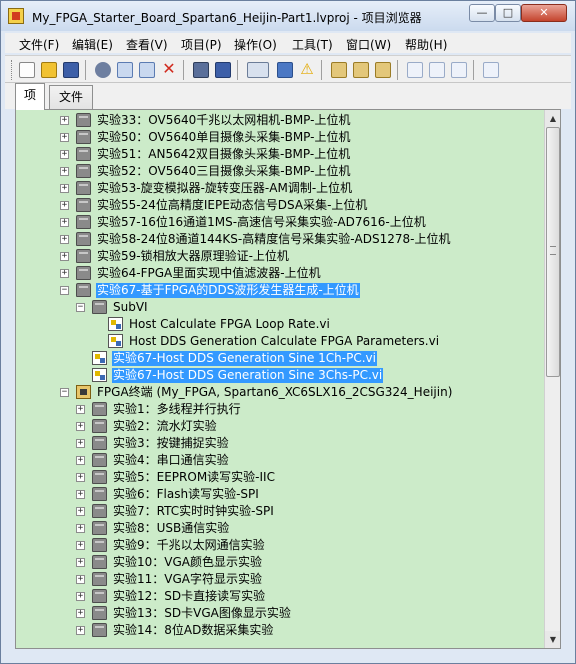 This screenshot has height=664, width=576. I want to click on tree-item: + 实验11：VGA字符显示实验, so click(280, 579).